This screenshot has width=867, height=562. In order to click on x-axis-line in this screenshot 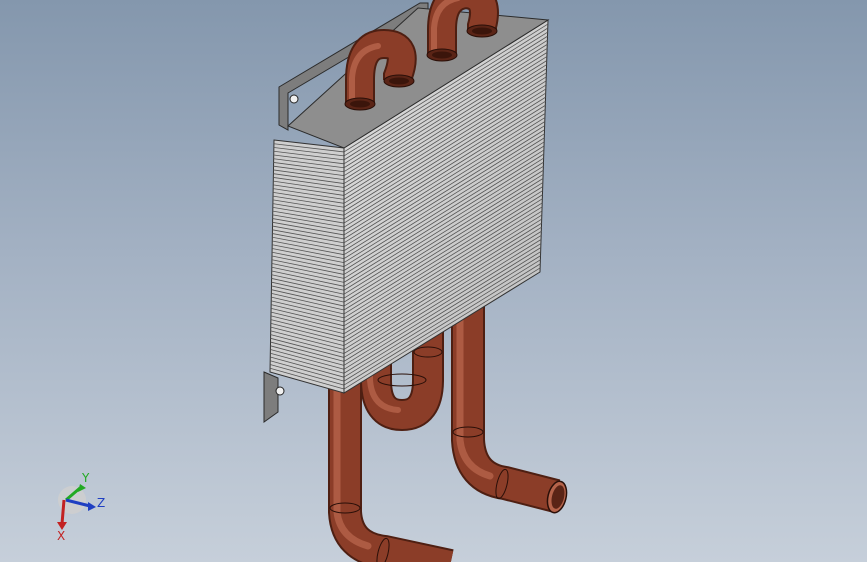, I will do `click(63, 512)`.